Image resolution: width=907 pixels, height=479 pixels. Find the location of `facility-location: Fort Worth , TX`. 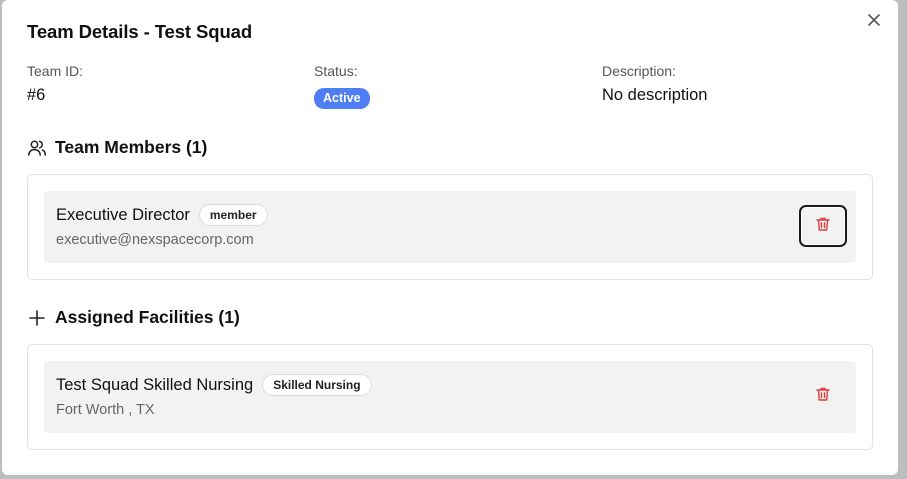

facility-location: Fort Worth , TX is located at coordinates (105, 410).